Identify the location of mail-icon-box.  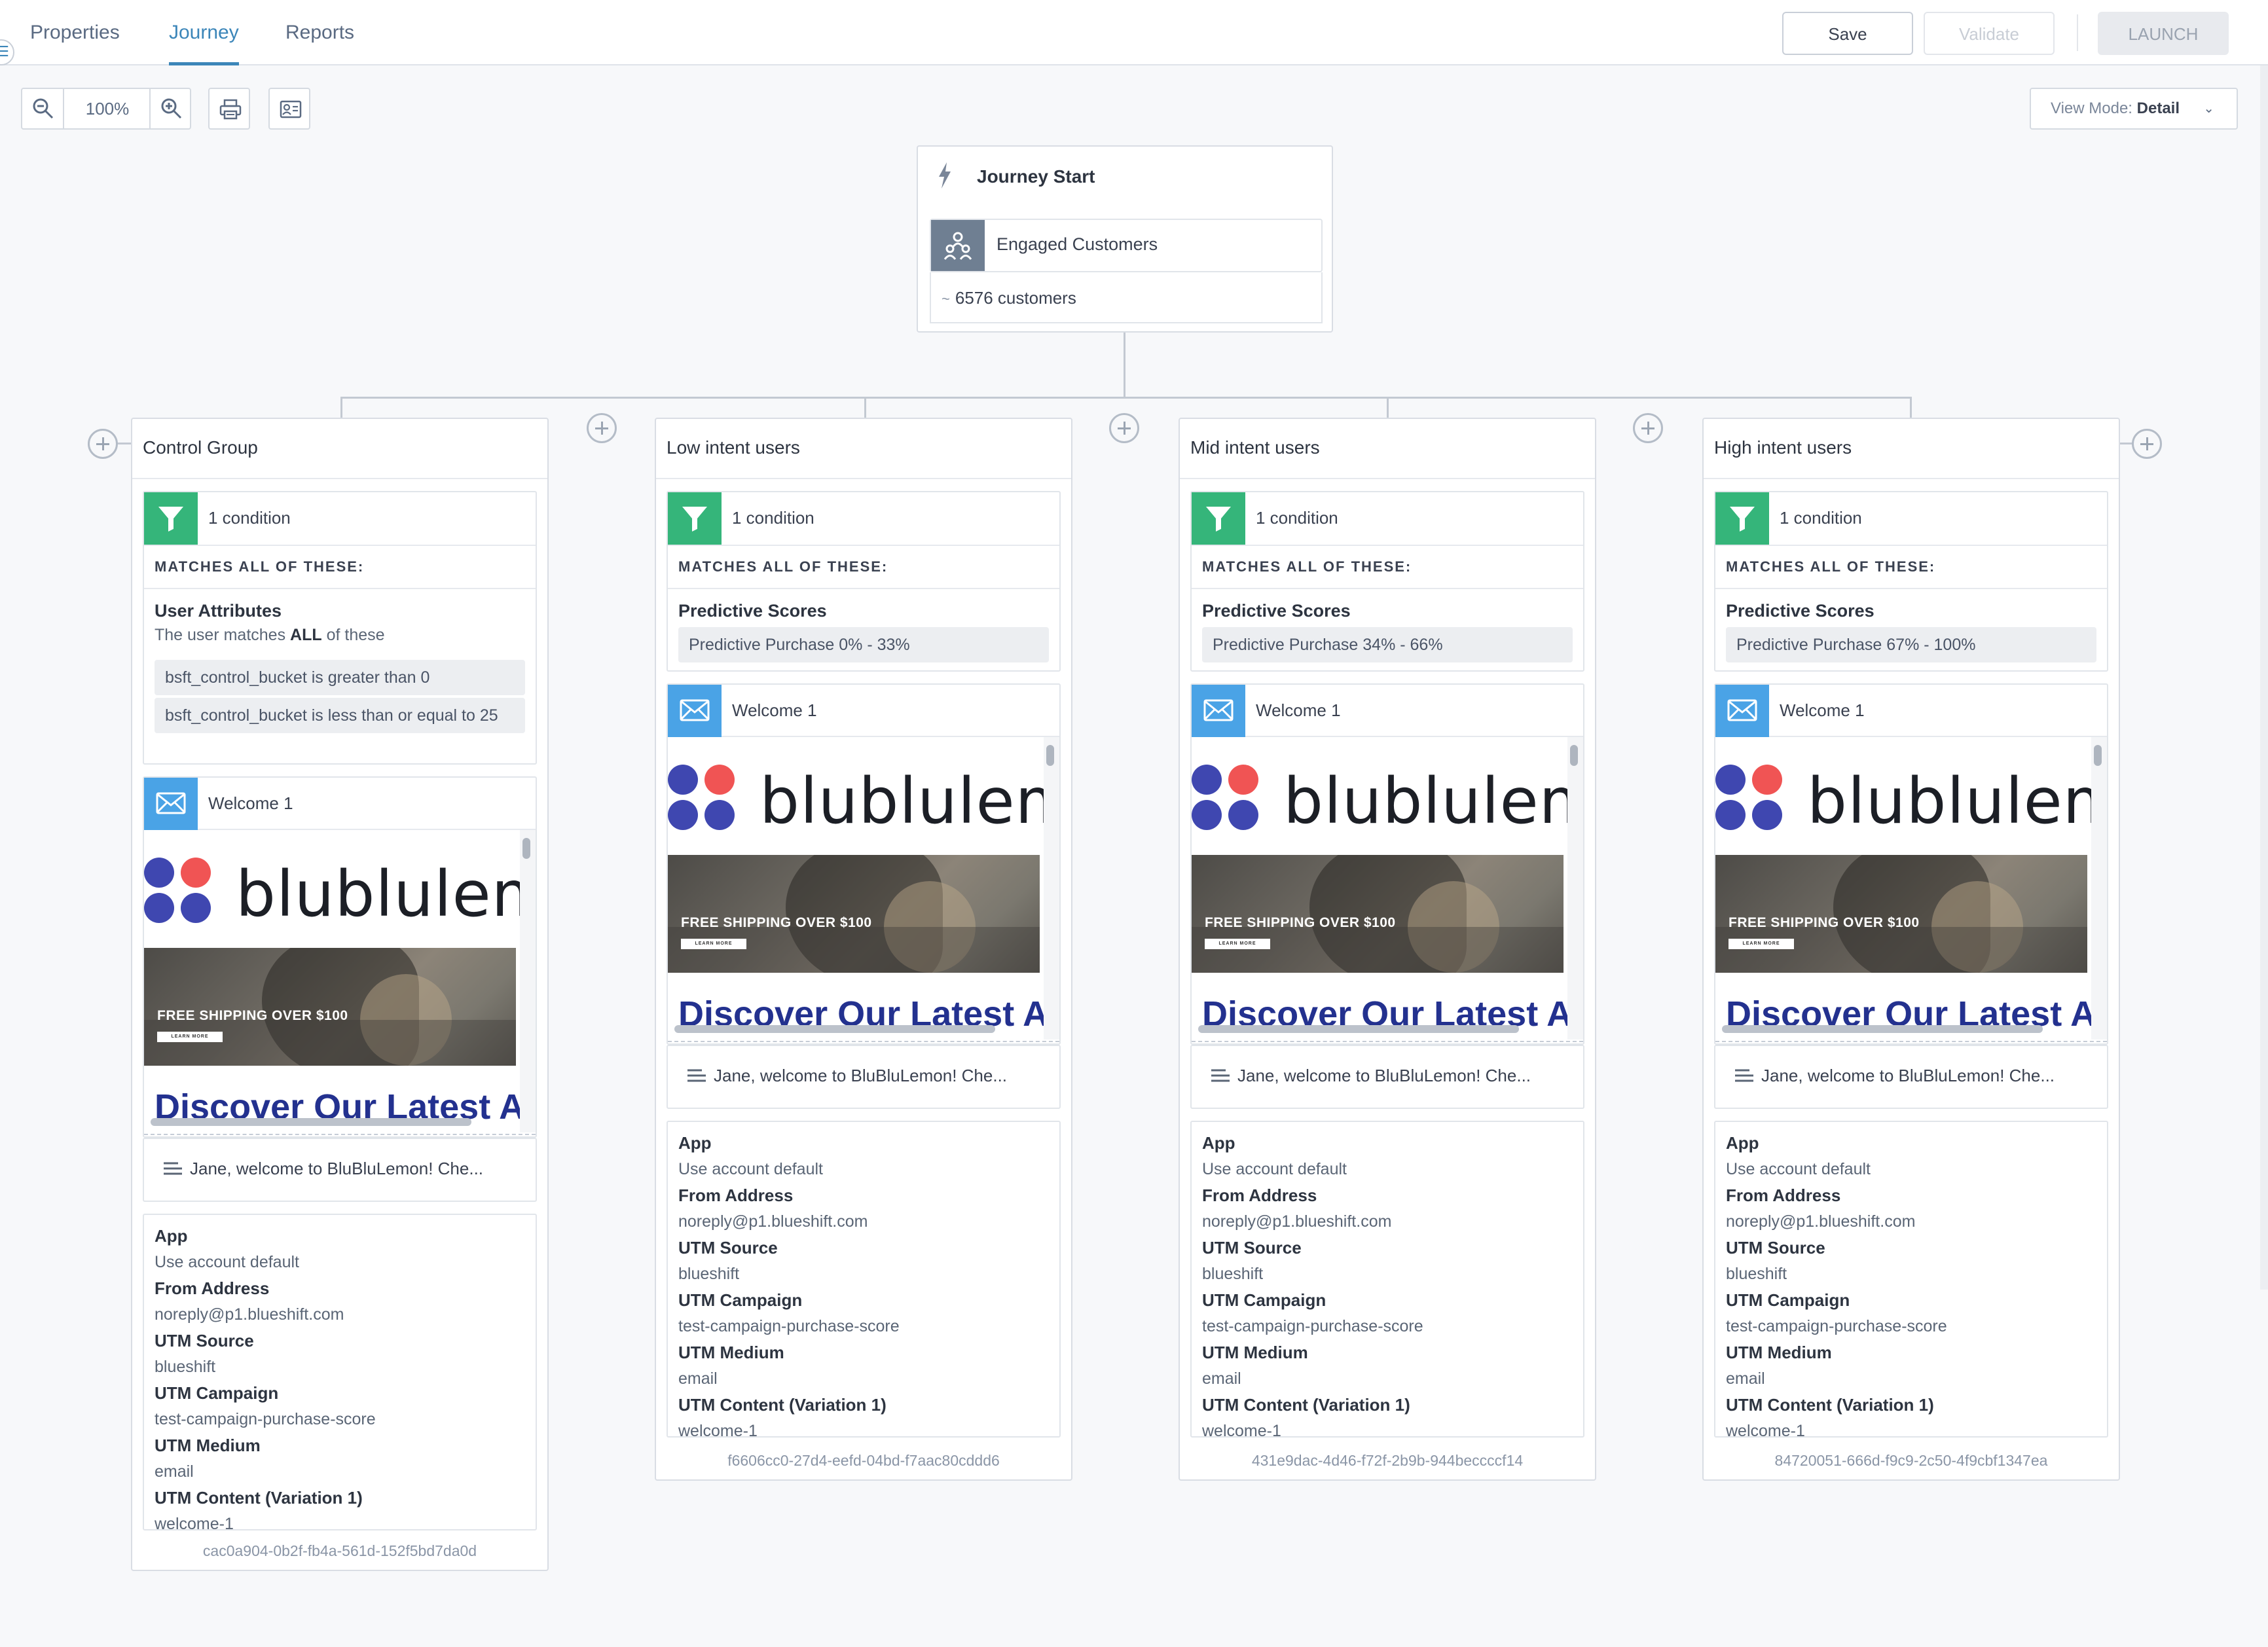
(171, 804).